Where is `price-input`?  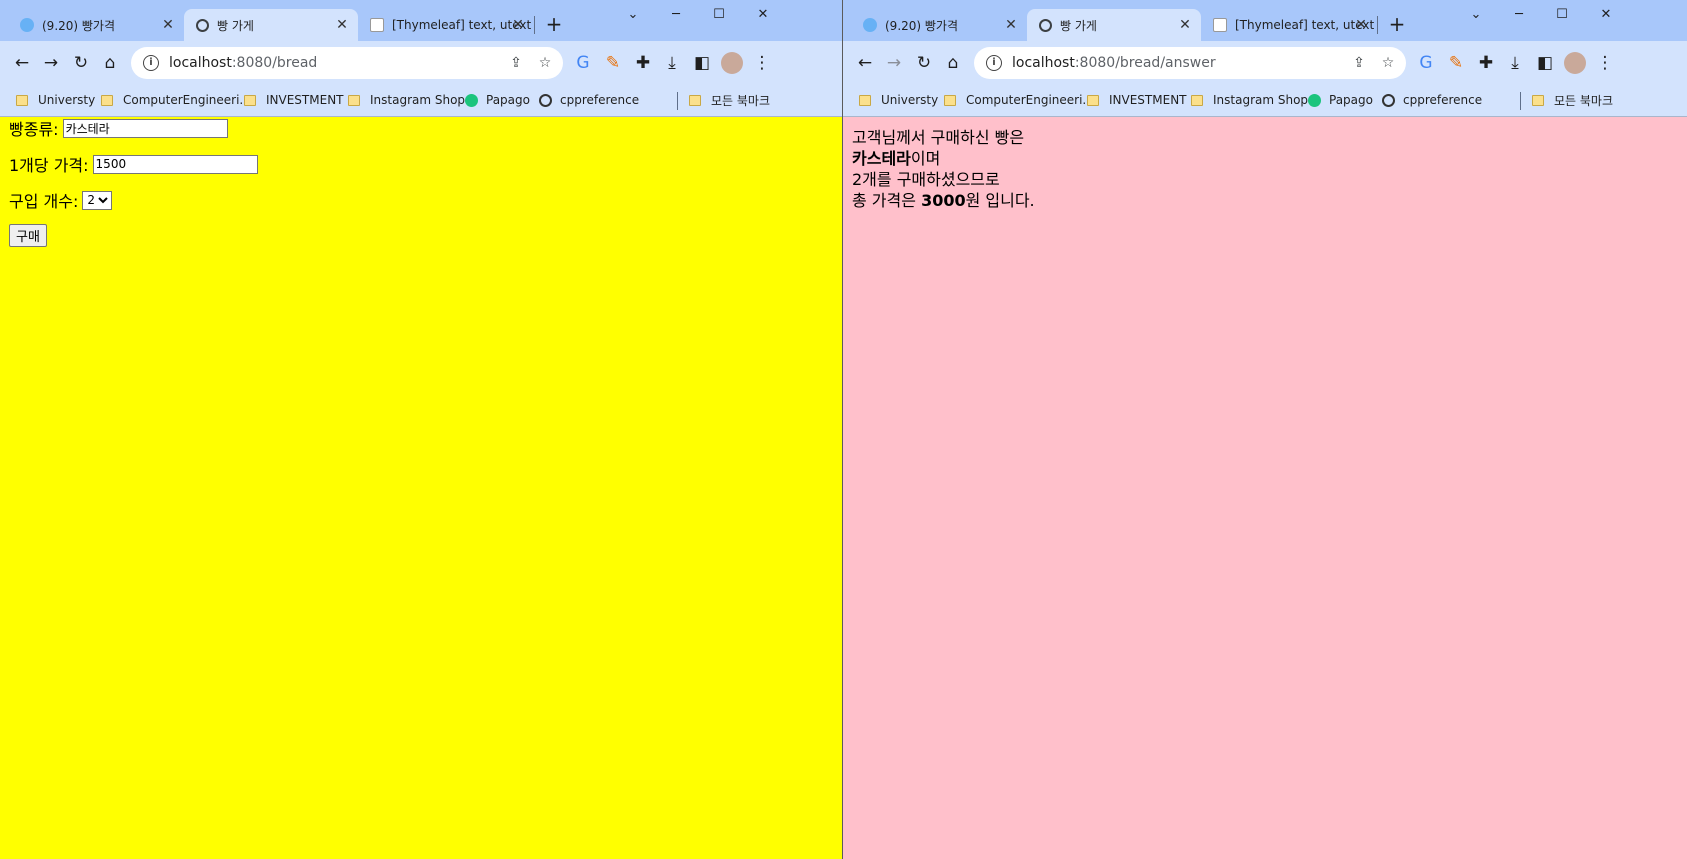 price-input is located at coordinates (175, 164).